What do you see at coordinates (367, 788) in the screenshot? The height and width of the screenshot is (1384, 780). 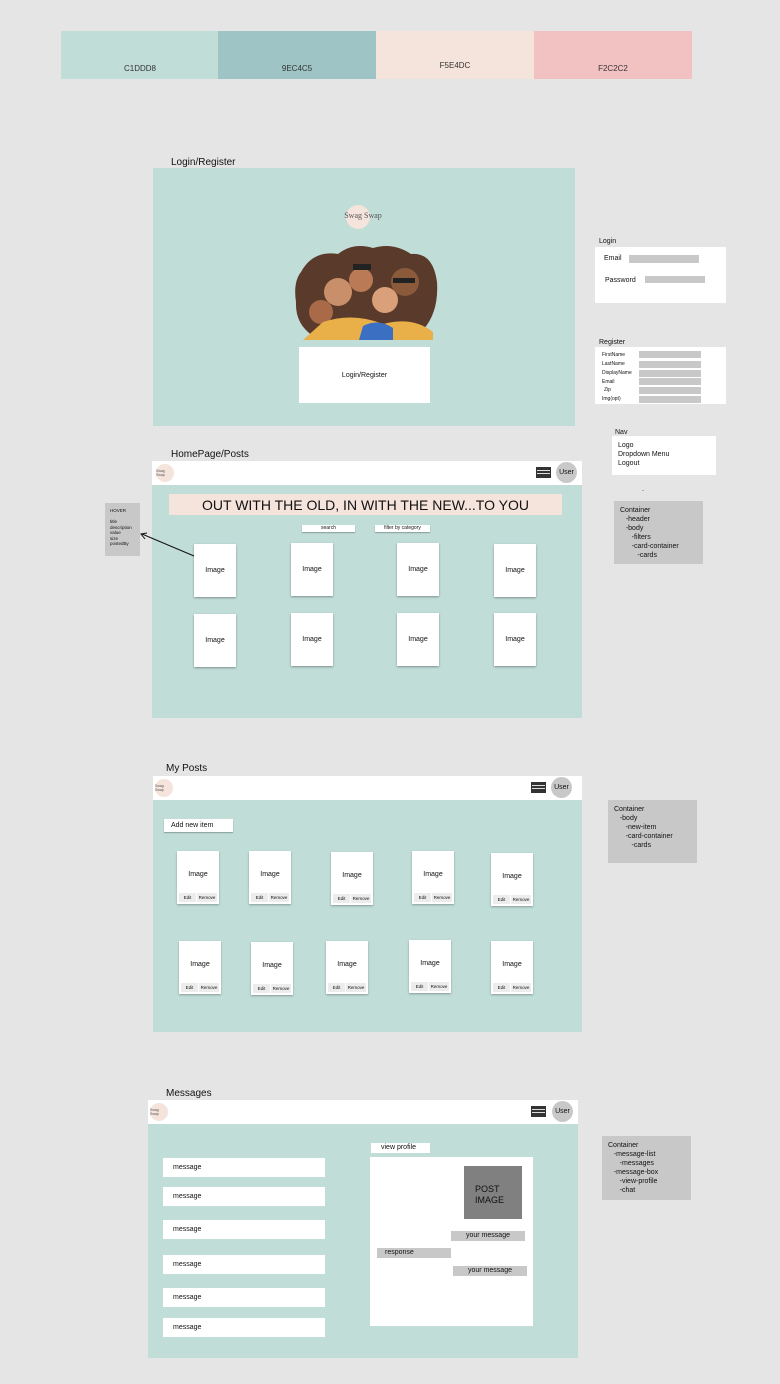 I see `myposts-navbar: Swag Swap User` at bounding box center [367, 788].